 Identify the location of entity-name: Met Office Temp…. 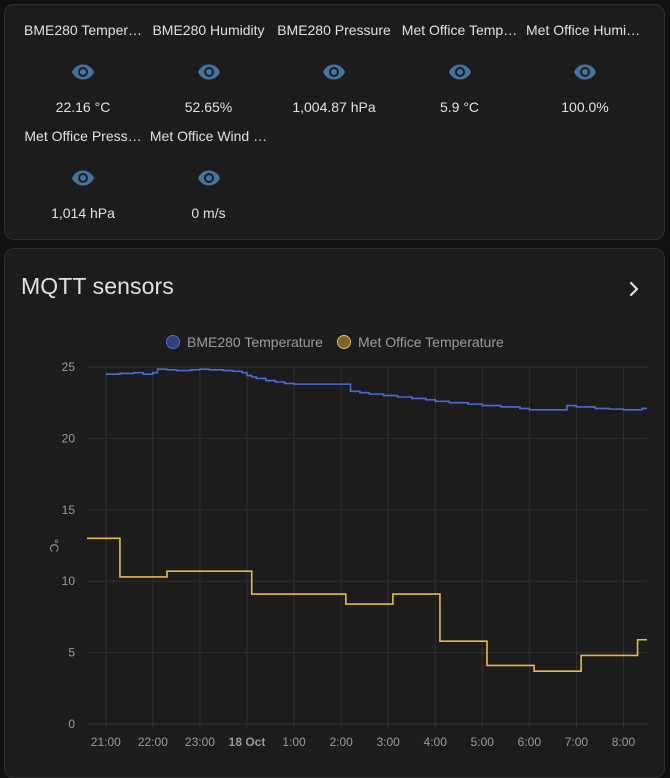
(459, 30).